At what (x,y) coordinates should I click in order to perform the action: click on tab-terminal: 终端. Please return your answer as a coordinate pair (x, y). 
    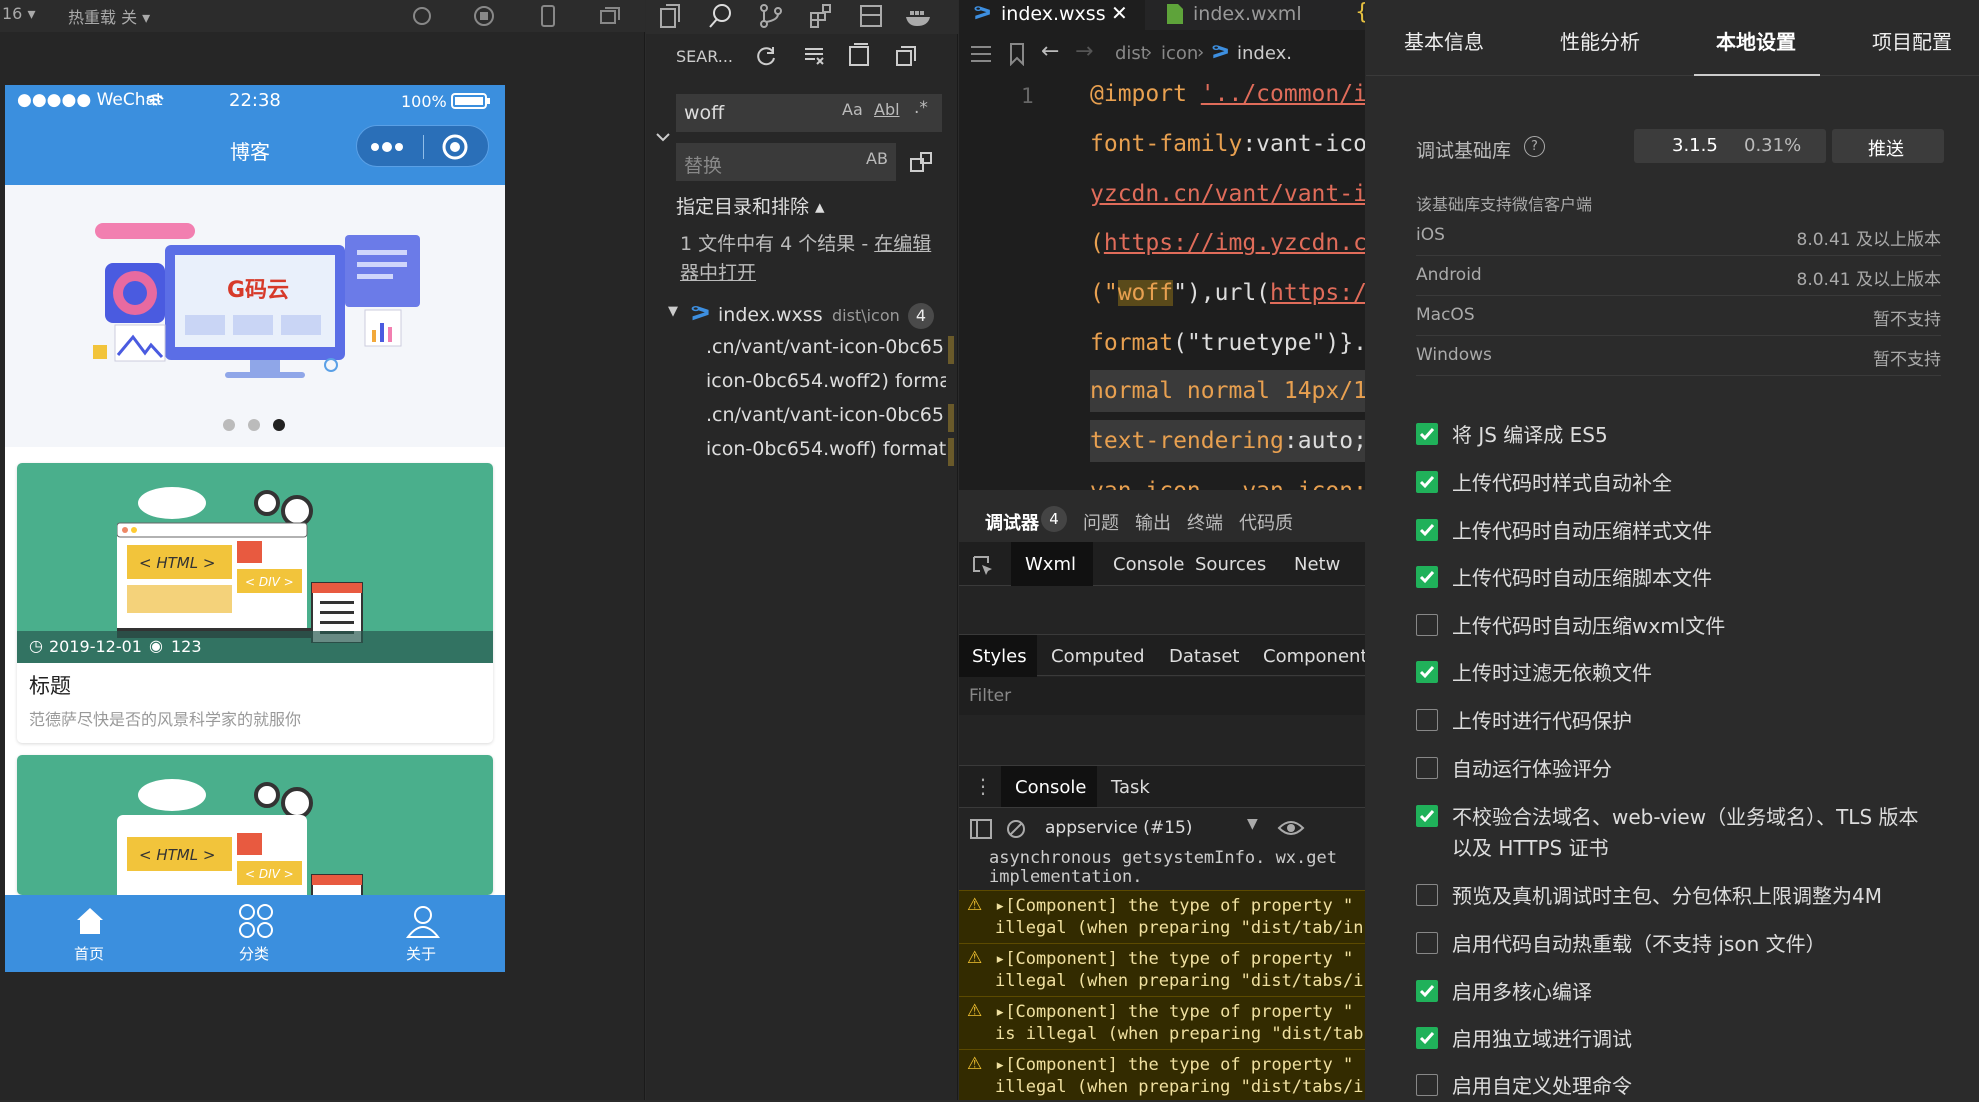
    Looking at the image, I should click on (1205, 522).